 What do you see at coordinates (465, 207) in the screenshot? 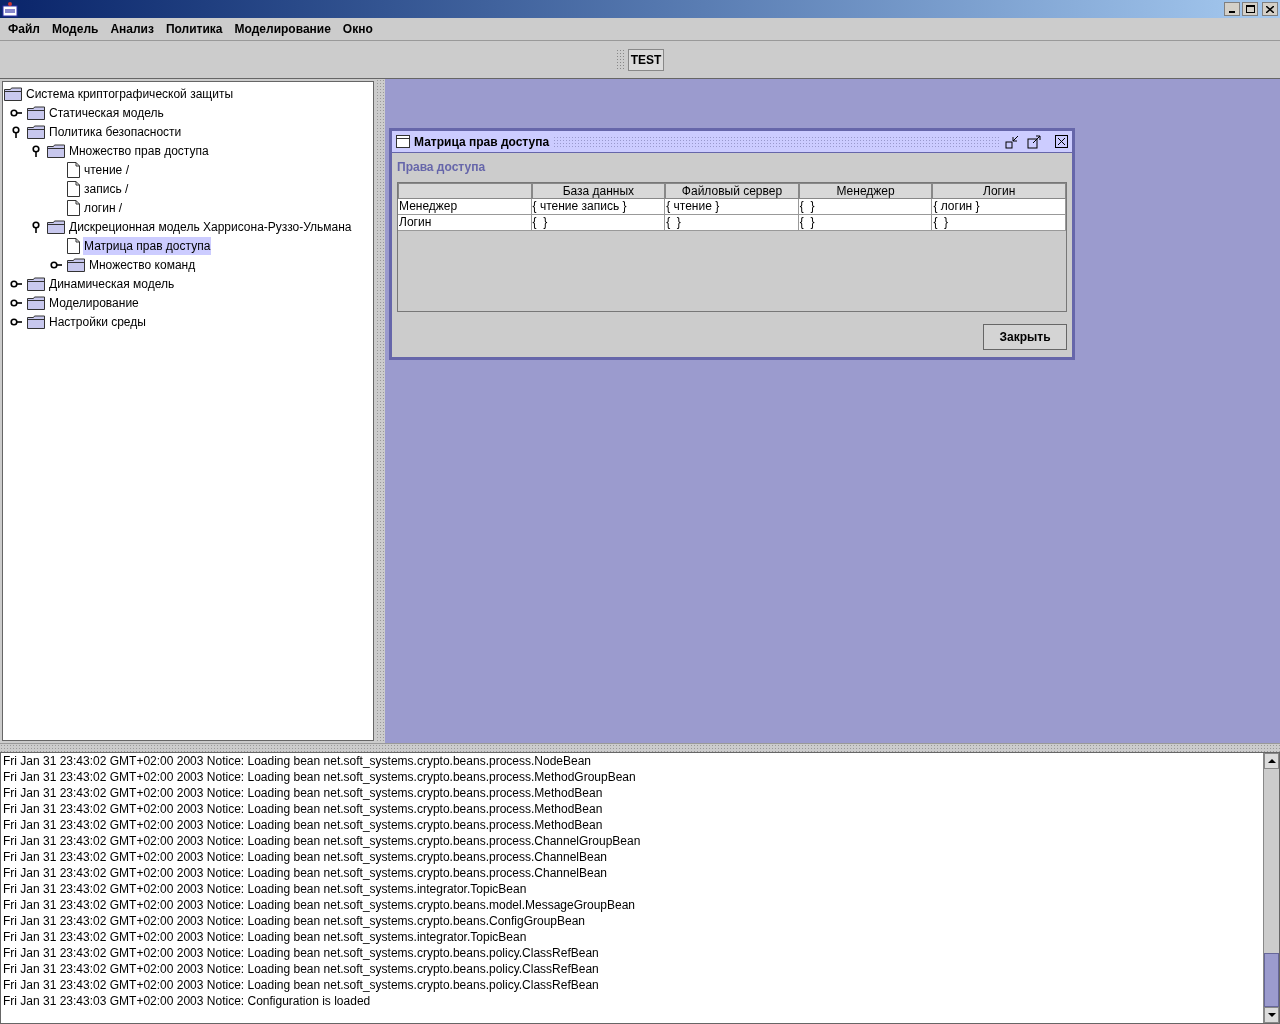
I see `table-cell: Менеджер` at bounding box center [465, 207].